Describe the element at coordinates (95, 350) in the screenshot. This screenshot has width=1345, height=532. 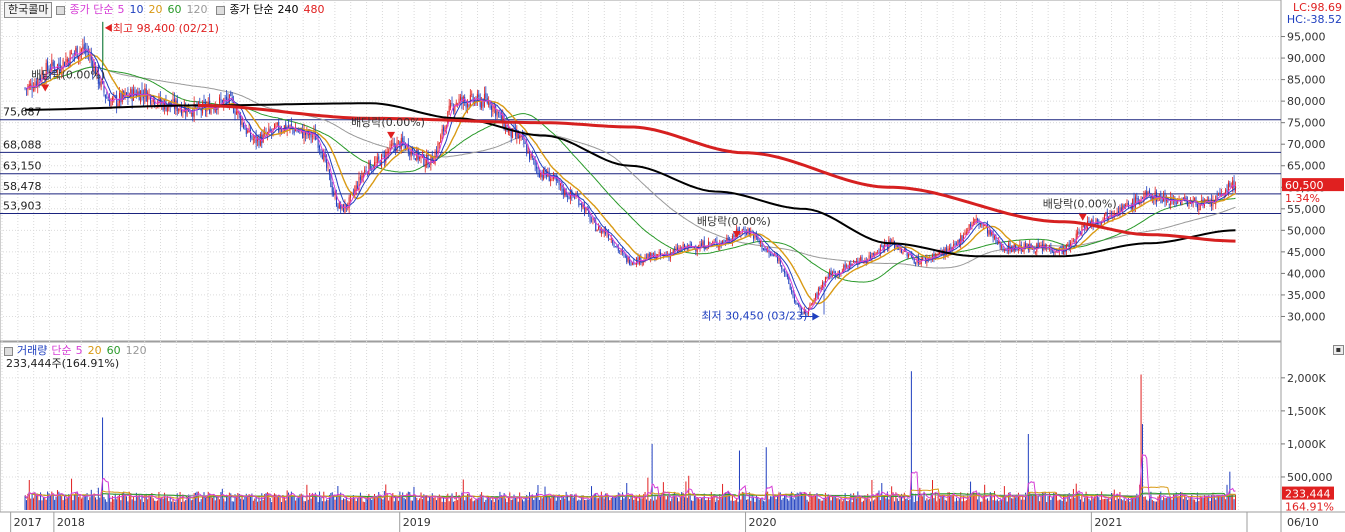
I see `vol-ma-period-20: 20` at that location.